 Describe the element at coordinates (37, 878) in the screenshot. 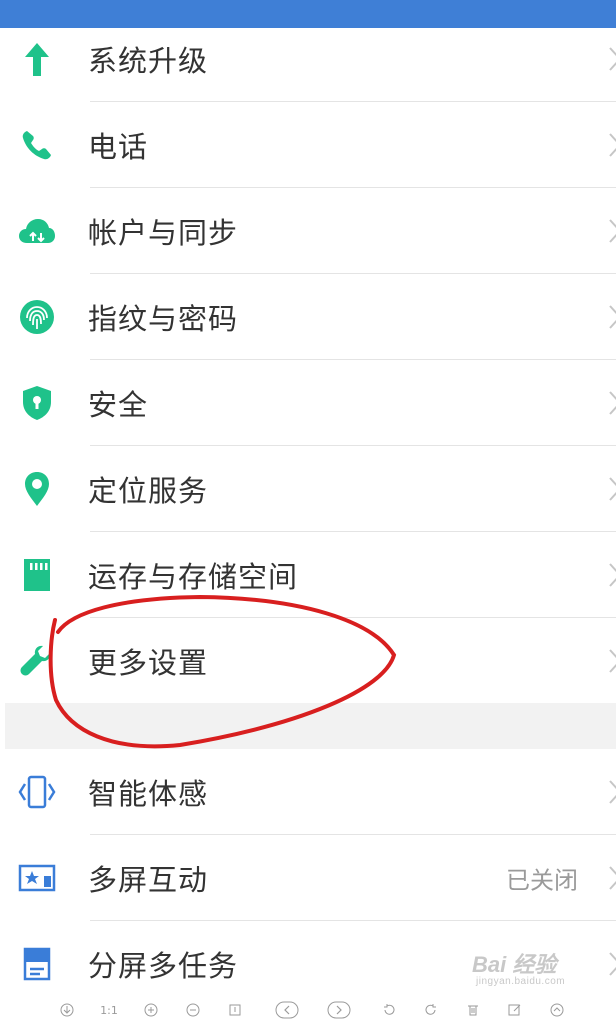

I see `screen-cast-icon` at that location.